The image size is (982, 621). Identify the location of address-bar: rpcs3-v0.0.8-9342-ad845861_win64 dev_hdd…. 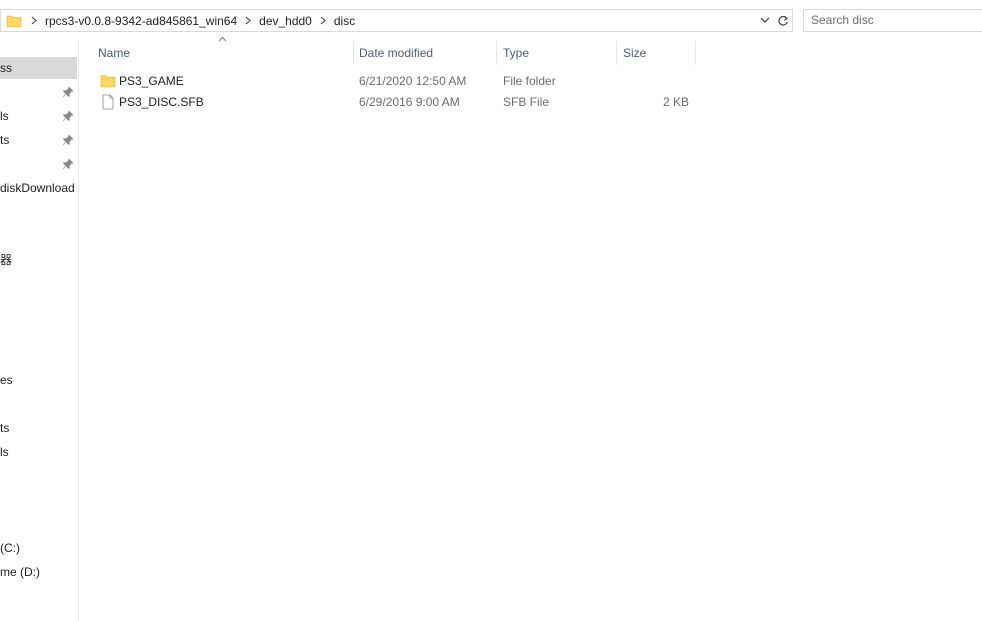
(388, 20).